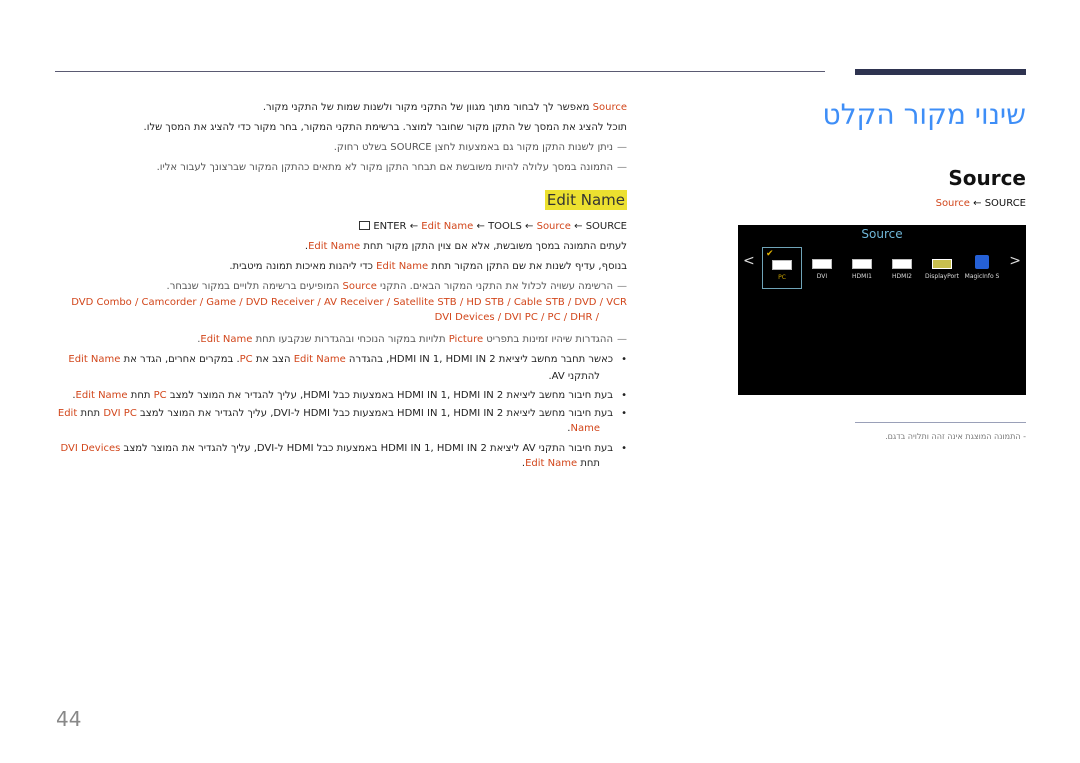 The width and height of the screenshot is (1080, 763). I want to click on displayport-icon, so click(942, 264).